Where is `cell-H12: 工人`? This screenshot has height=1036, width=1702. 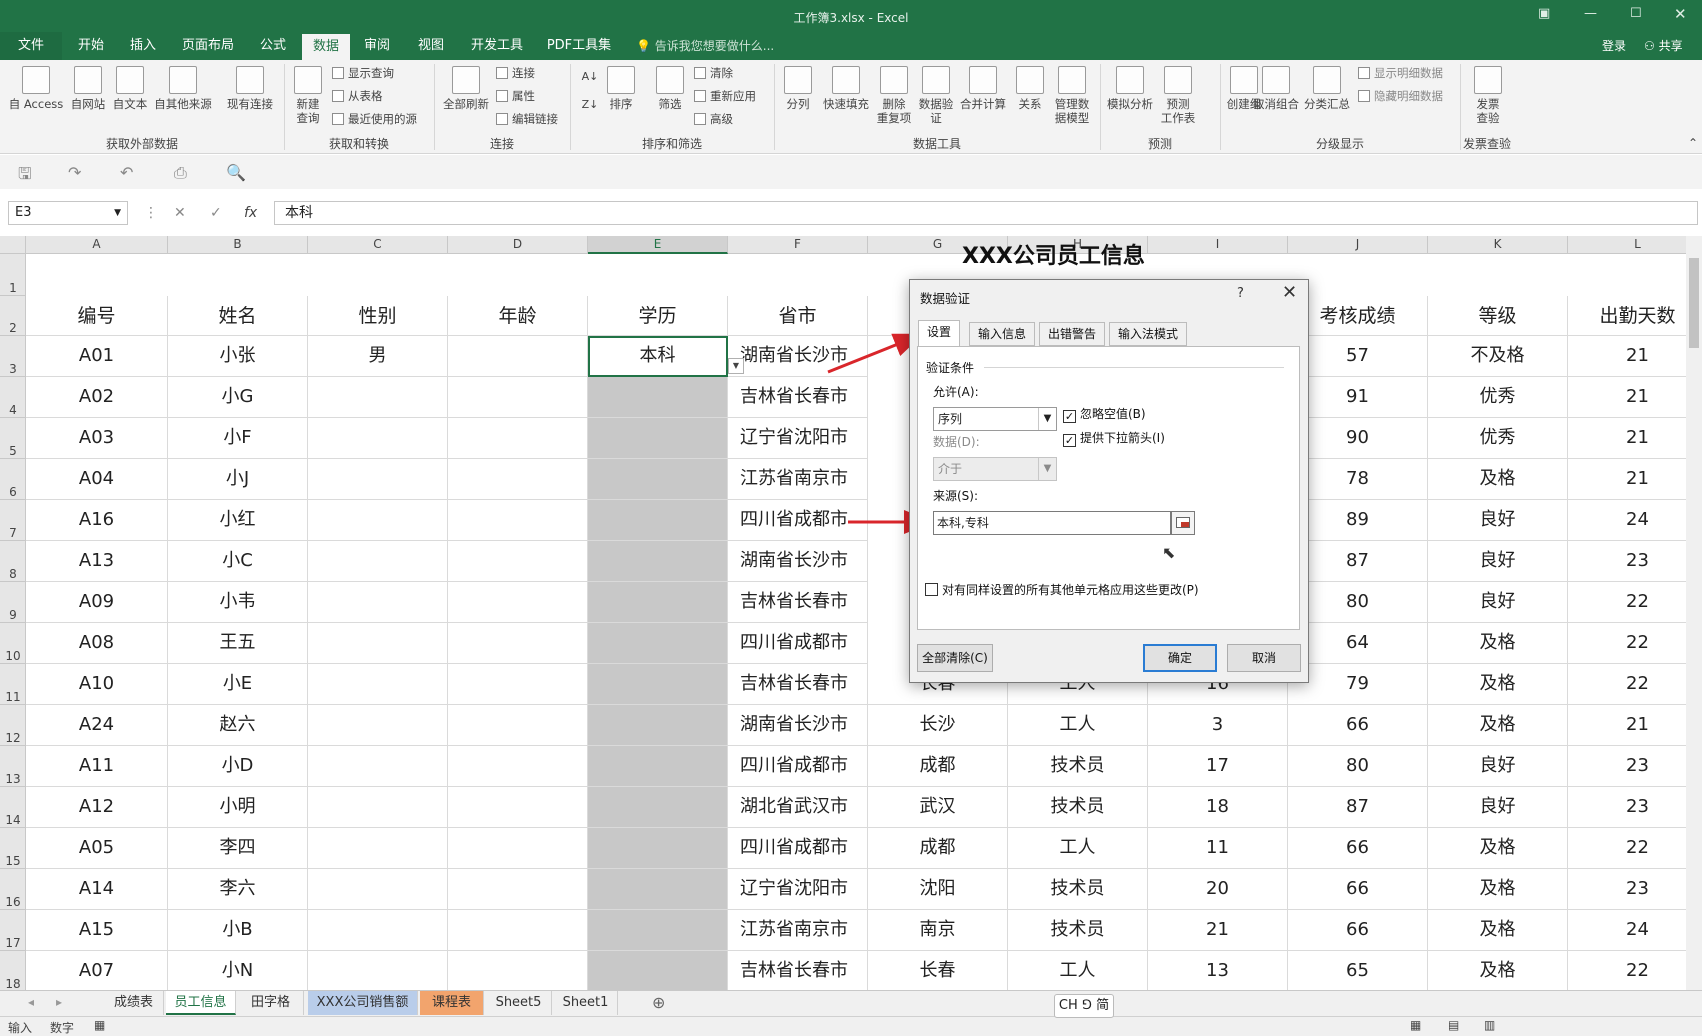 cell-H12: 工人 is located at coordinates (1078, 725).